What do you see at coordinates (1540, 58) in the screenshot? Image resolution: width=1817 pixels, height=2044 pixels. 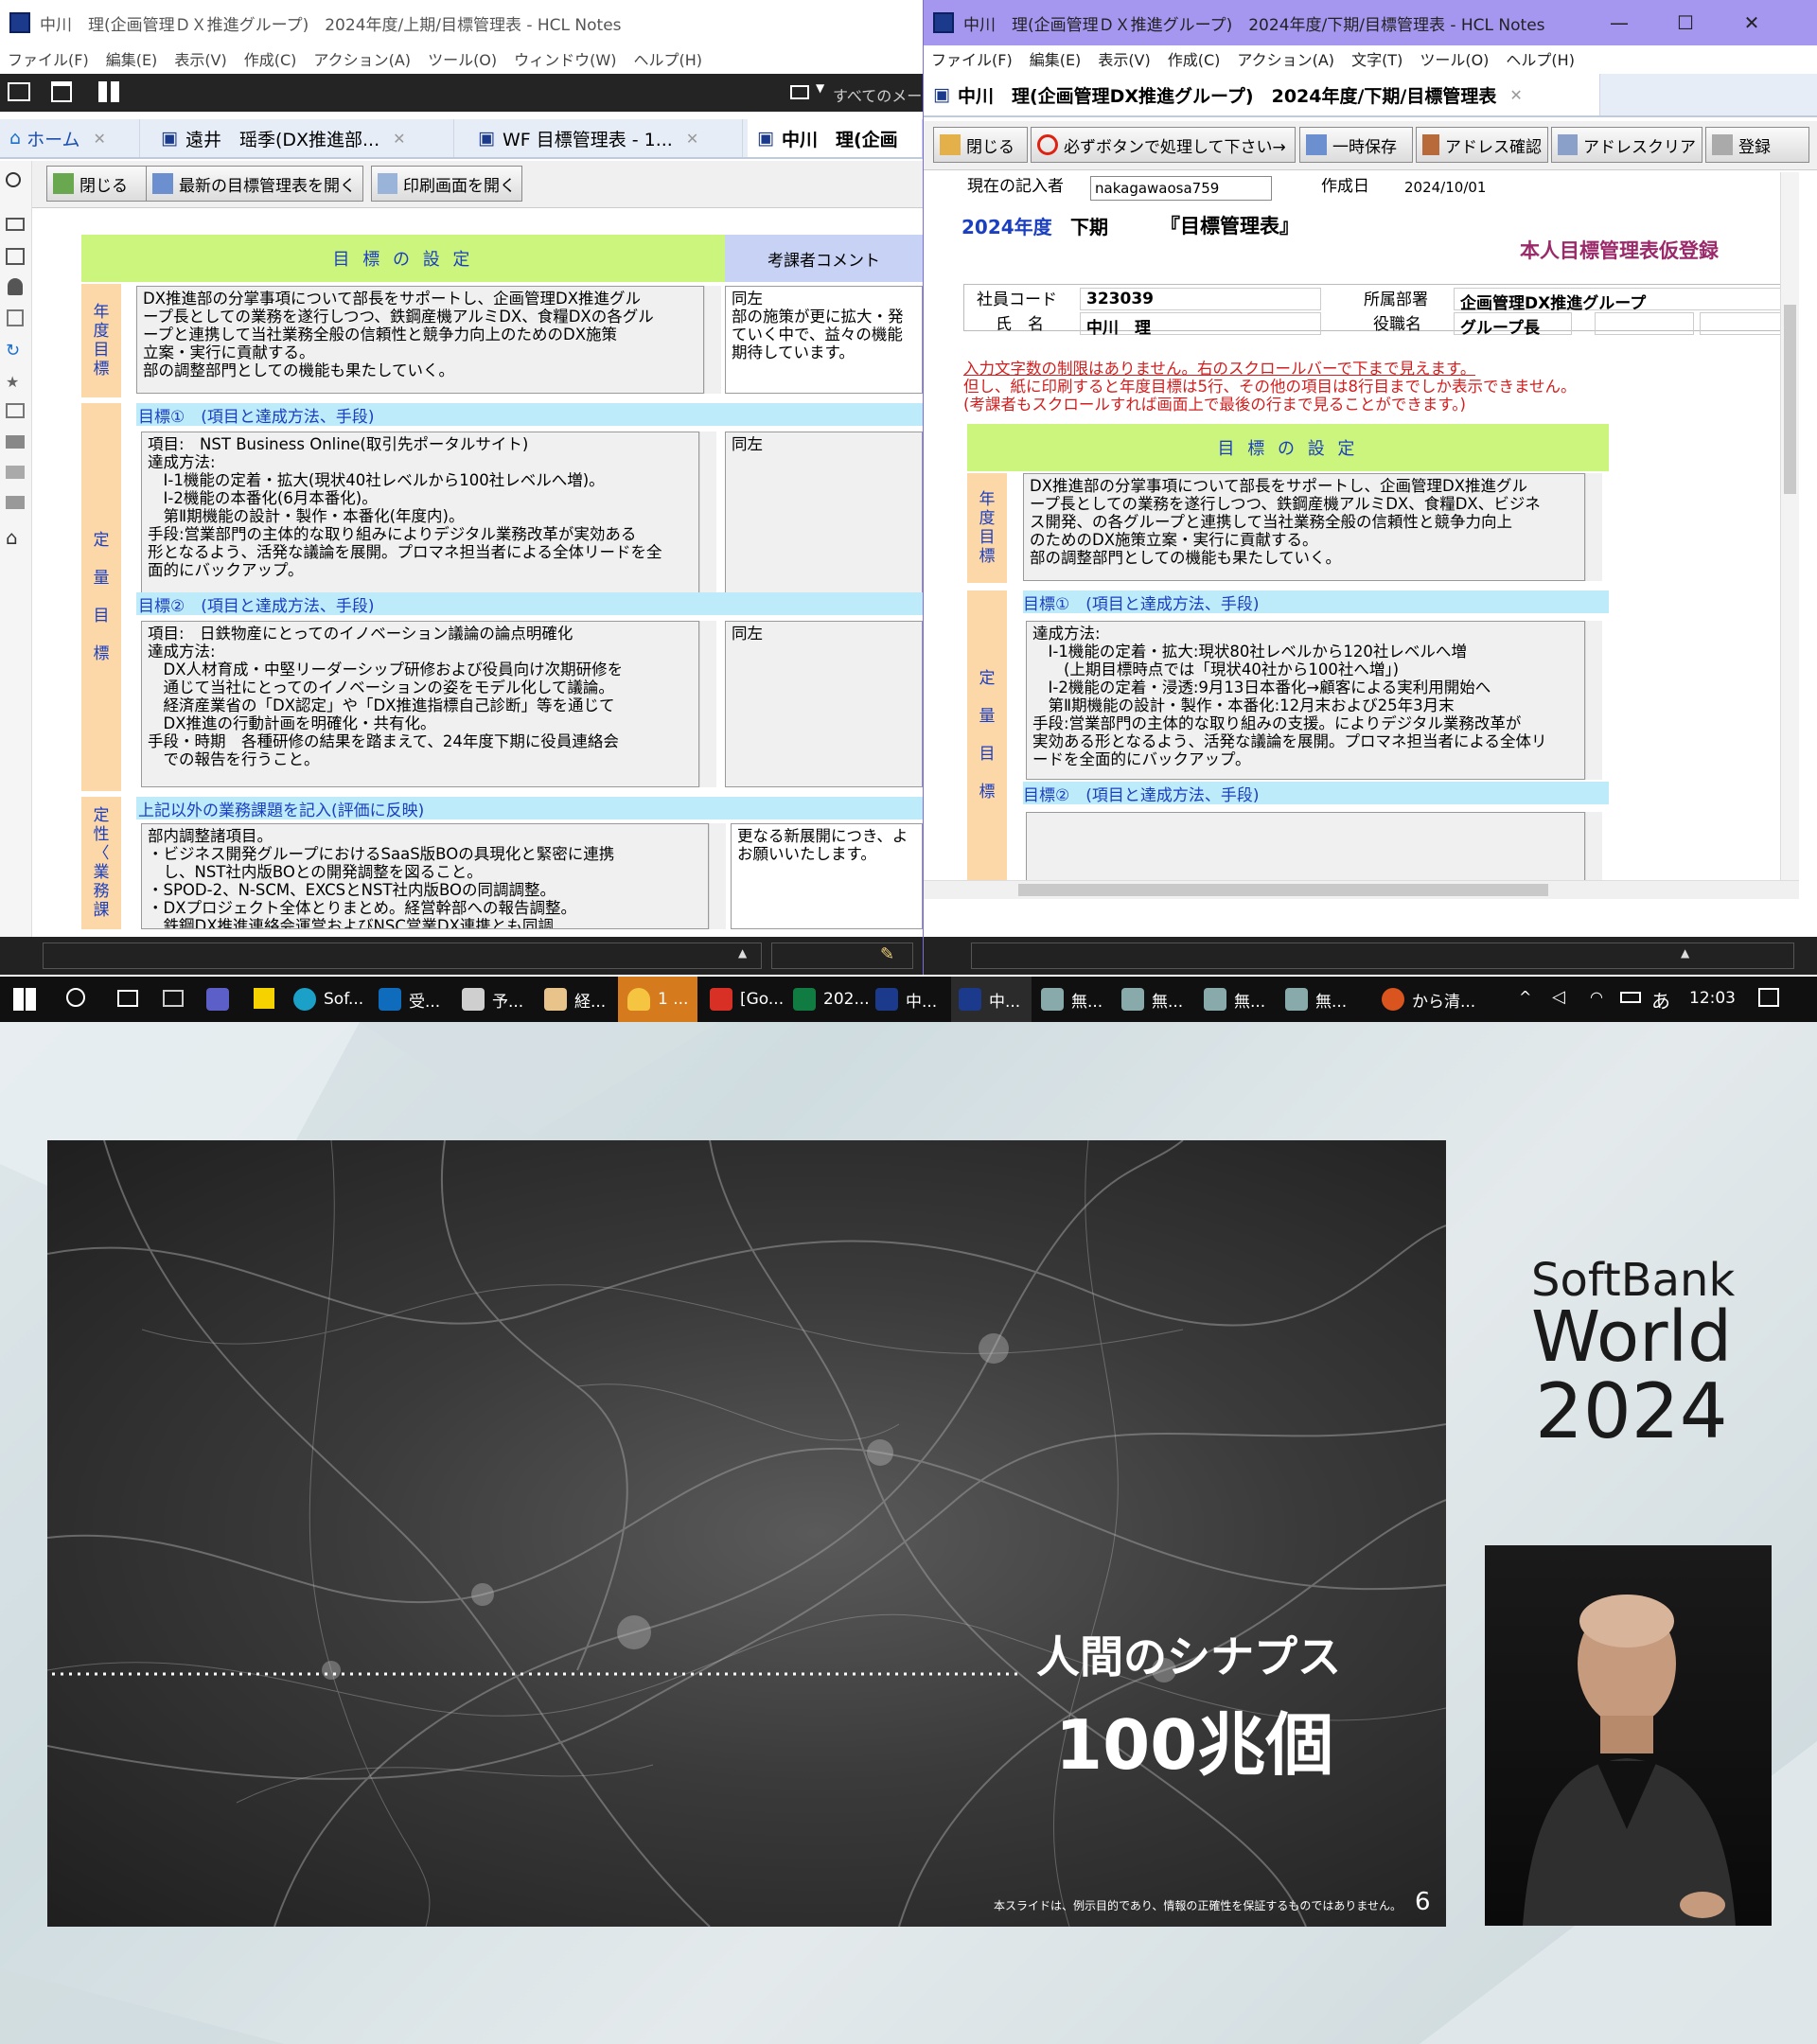 I see `menu-help: ヘルプ(H)` at bounding box center [1540, 58].